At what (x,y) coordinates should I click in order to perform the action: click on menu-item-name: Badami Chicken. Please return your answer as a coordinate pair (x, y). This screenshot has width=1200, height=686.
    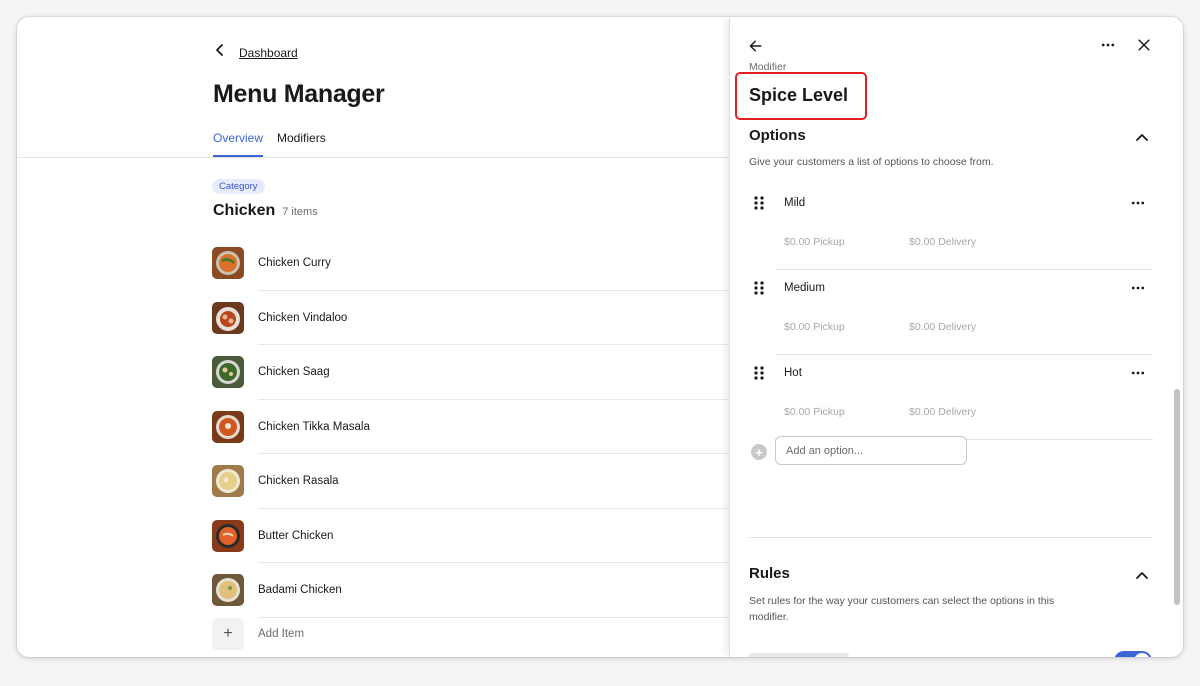
    Looking at the image, I should click on (300, 590).